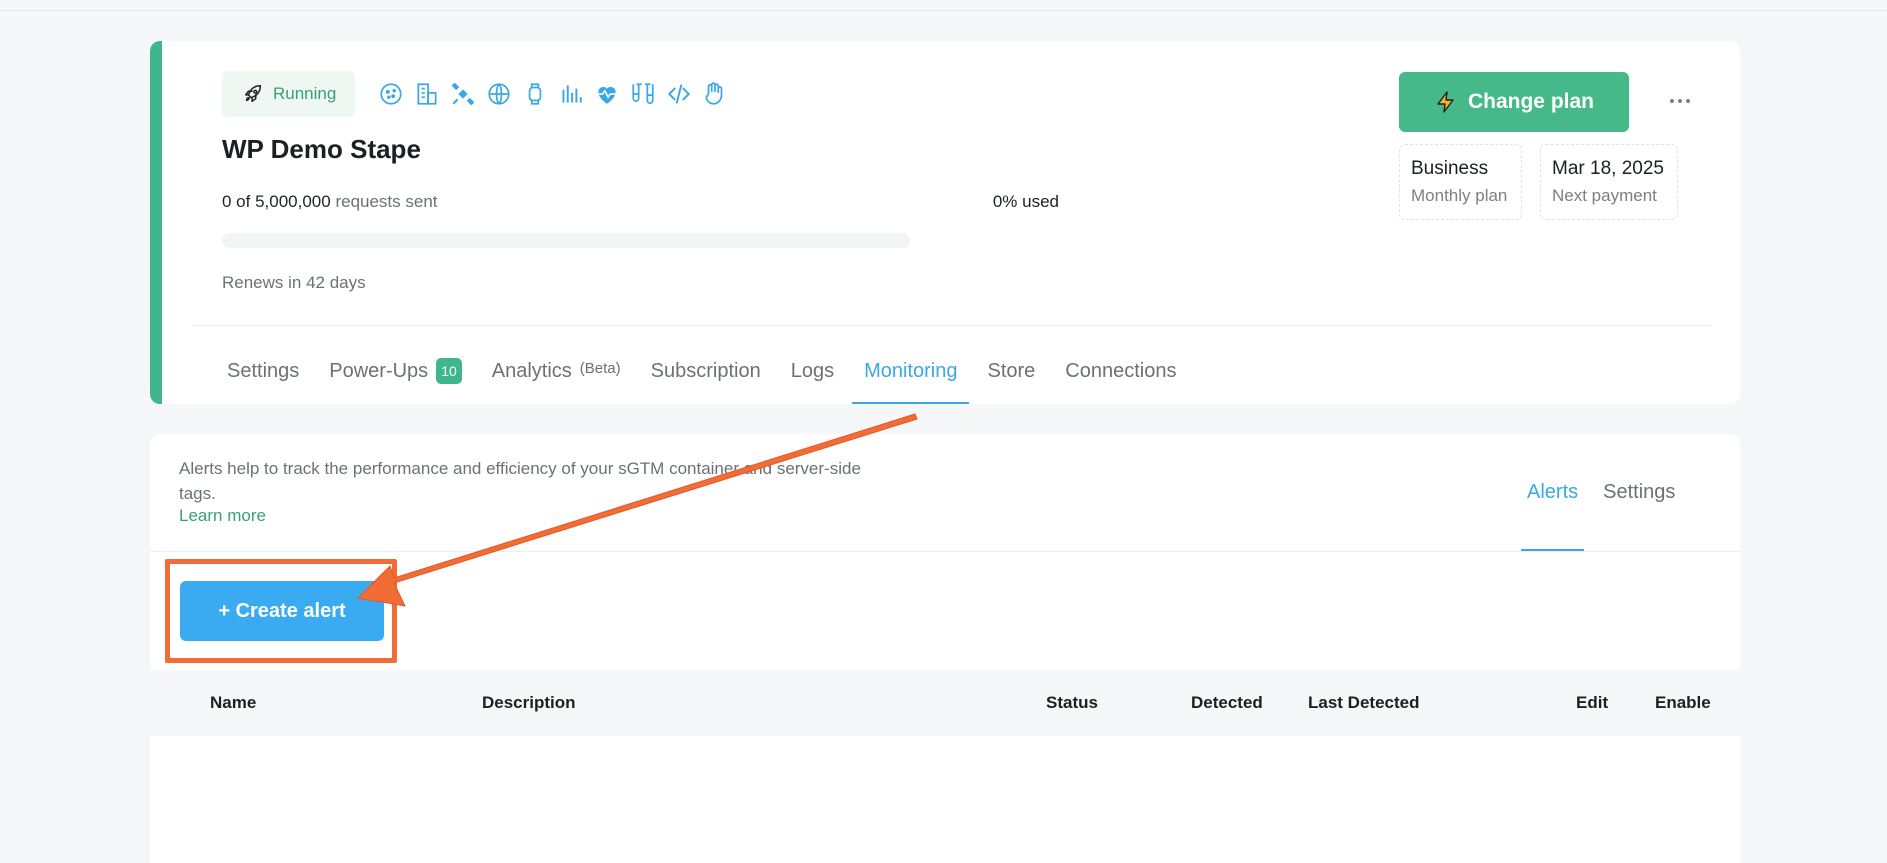 Image resolution: width=1887 pixels, height=863 pixels. What do you see at coordinates (1683, 702) in the screenshot?
I see `column-header-enable: Enable` at bounding box center [1683, 702].